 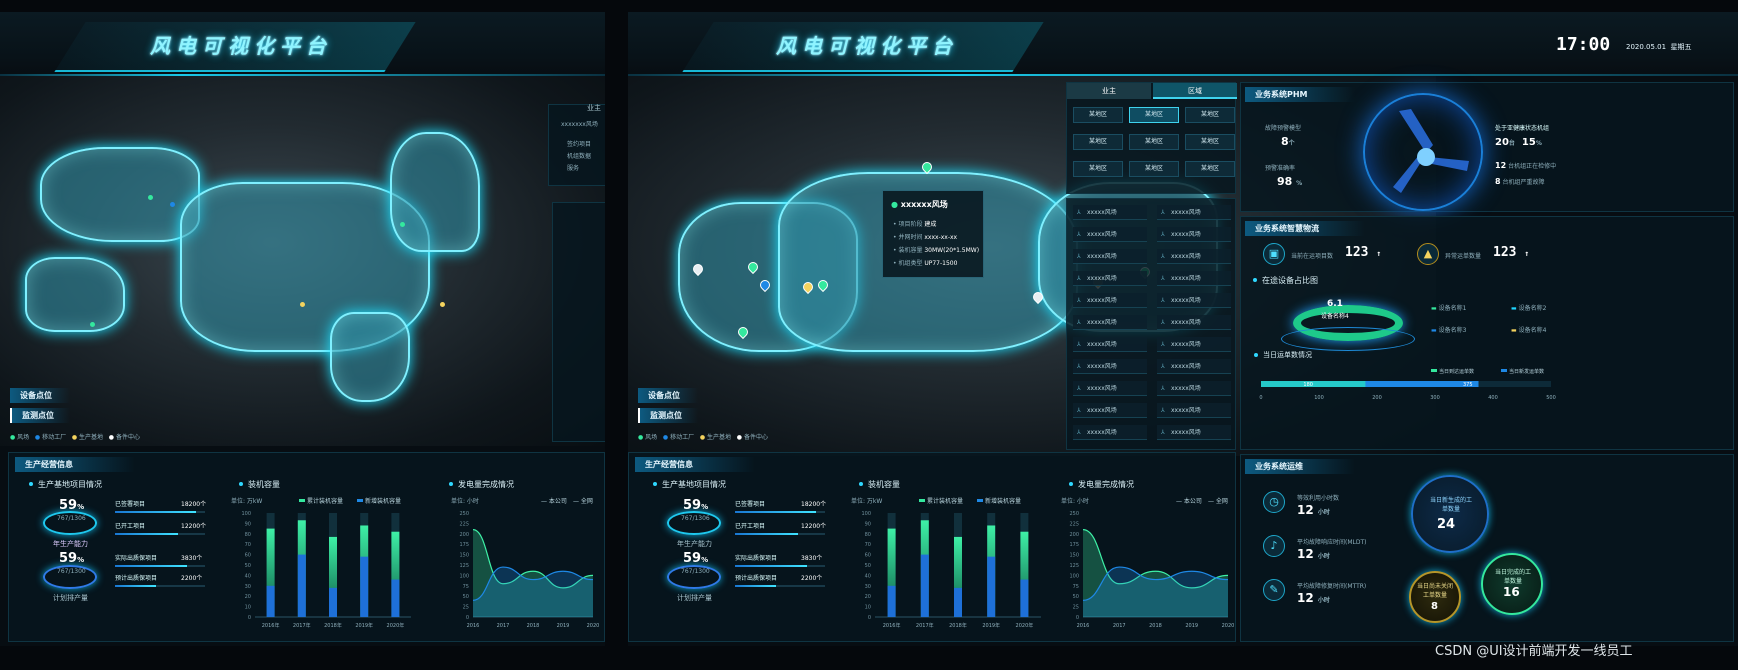 I want to click on phm-acc-label: 预警准确率, so click(x=1280, y=168).